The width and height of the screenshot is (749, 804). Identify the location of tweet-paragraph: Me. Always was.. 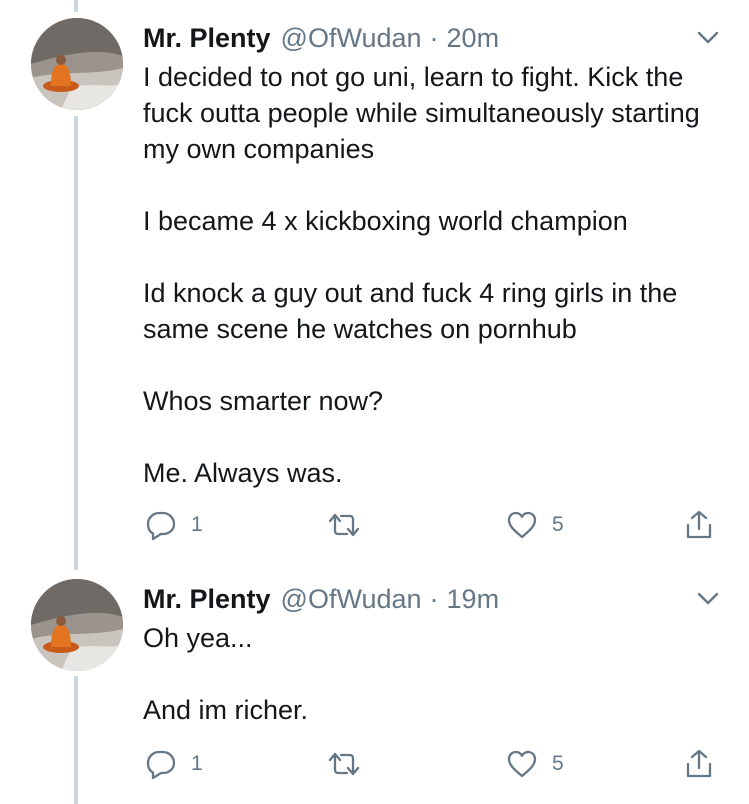
(243, 473).